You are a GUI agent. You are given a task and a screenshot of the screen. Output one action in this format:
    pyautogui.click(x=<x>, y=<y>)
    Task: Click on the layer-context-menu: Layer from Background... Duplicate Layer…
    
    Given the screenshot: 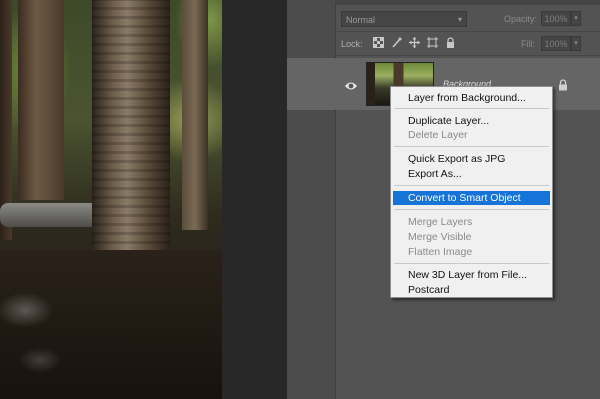 What is the action you would take?
    pyautogui.click(x=471, y=192)
    